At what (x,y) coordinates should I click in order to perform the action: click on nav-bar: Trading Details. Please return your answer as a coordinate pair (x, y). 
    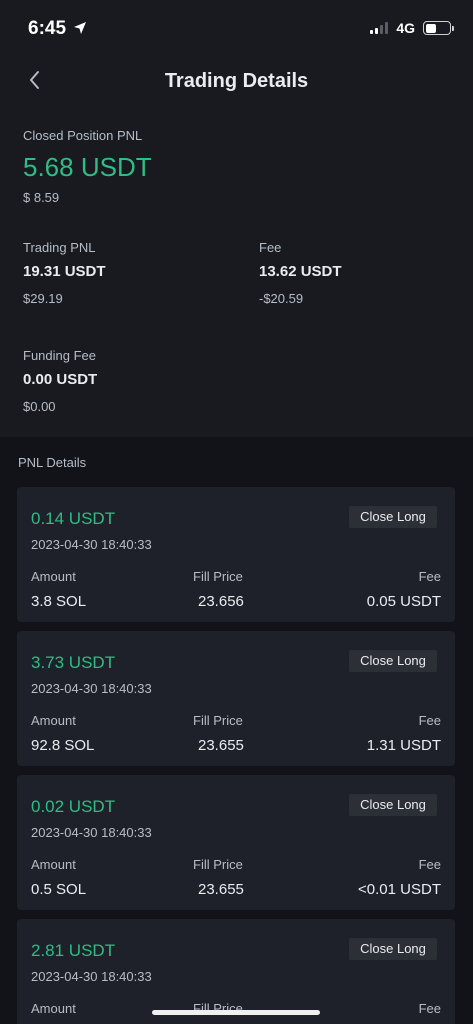
    Looking at the image, I should click on (236, 82).